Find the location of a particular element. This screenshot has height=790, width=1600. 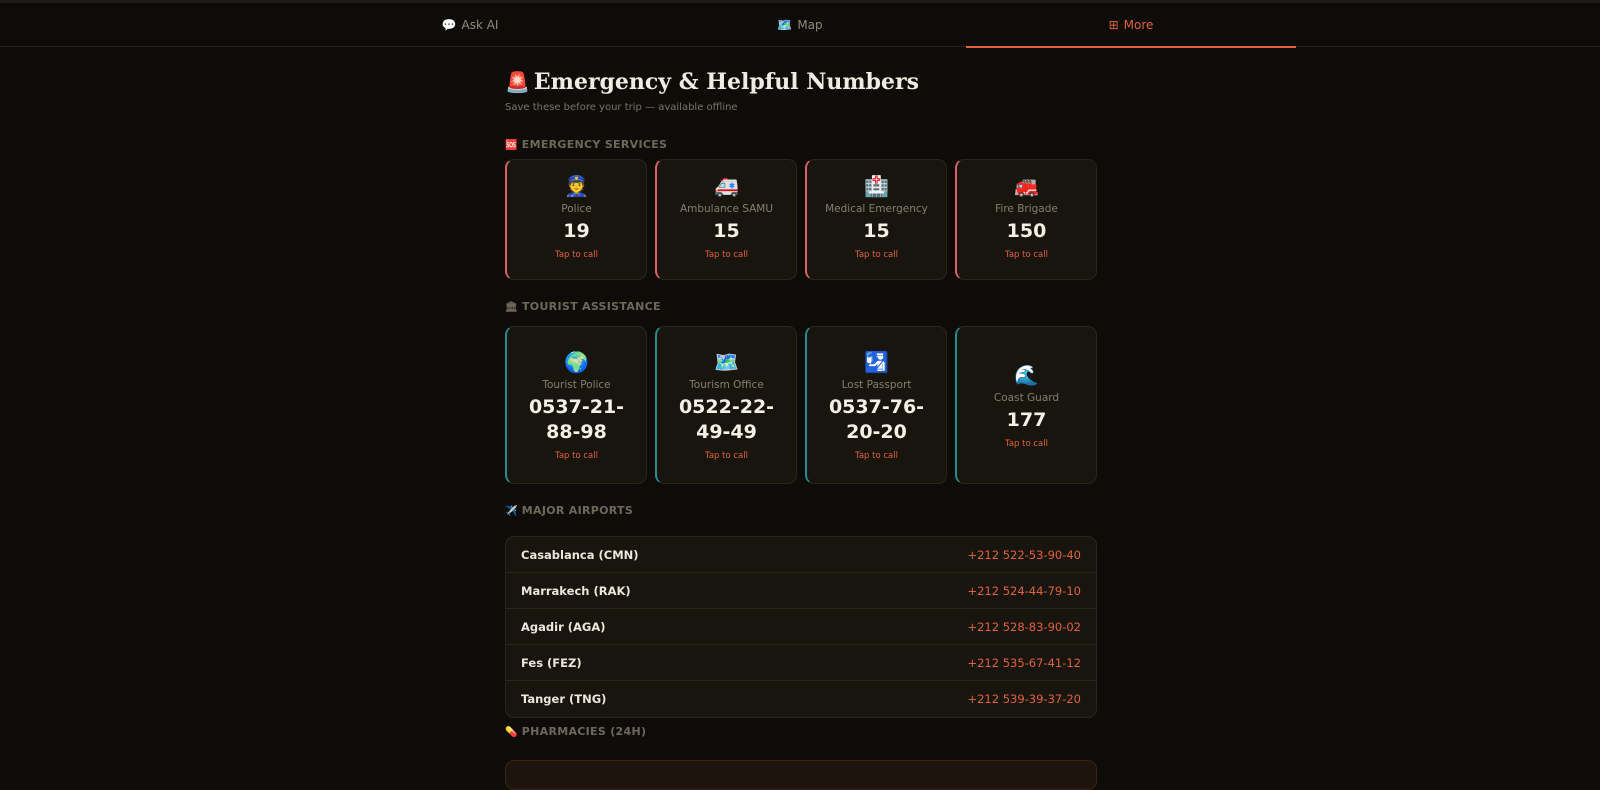

card-number: 19 is located at coordinates (576, 231).